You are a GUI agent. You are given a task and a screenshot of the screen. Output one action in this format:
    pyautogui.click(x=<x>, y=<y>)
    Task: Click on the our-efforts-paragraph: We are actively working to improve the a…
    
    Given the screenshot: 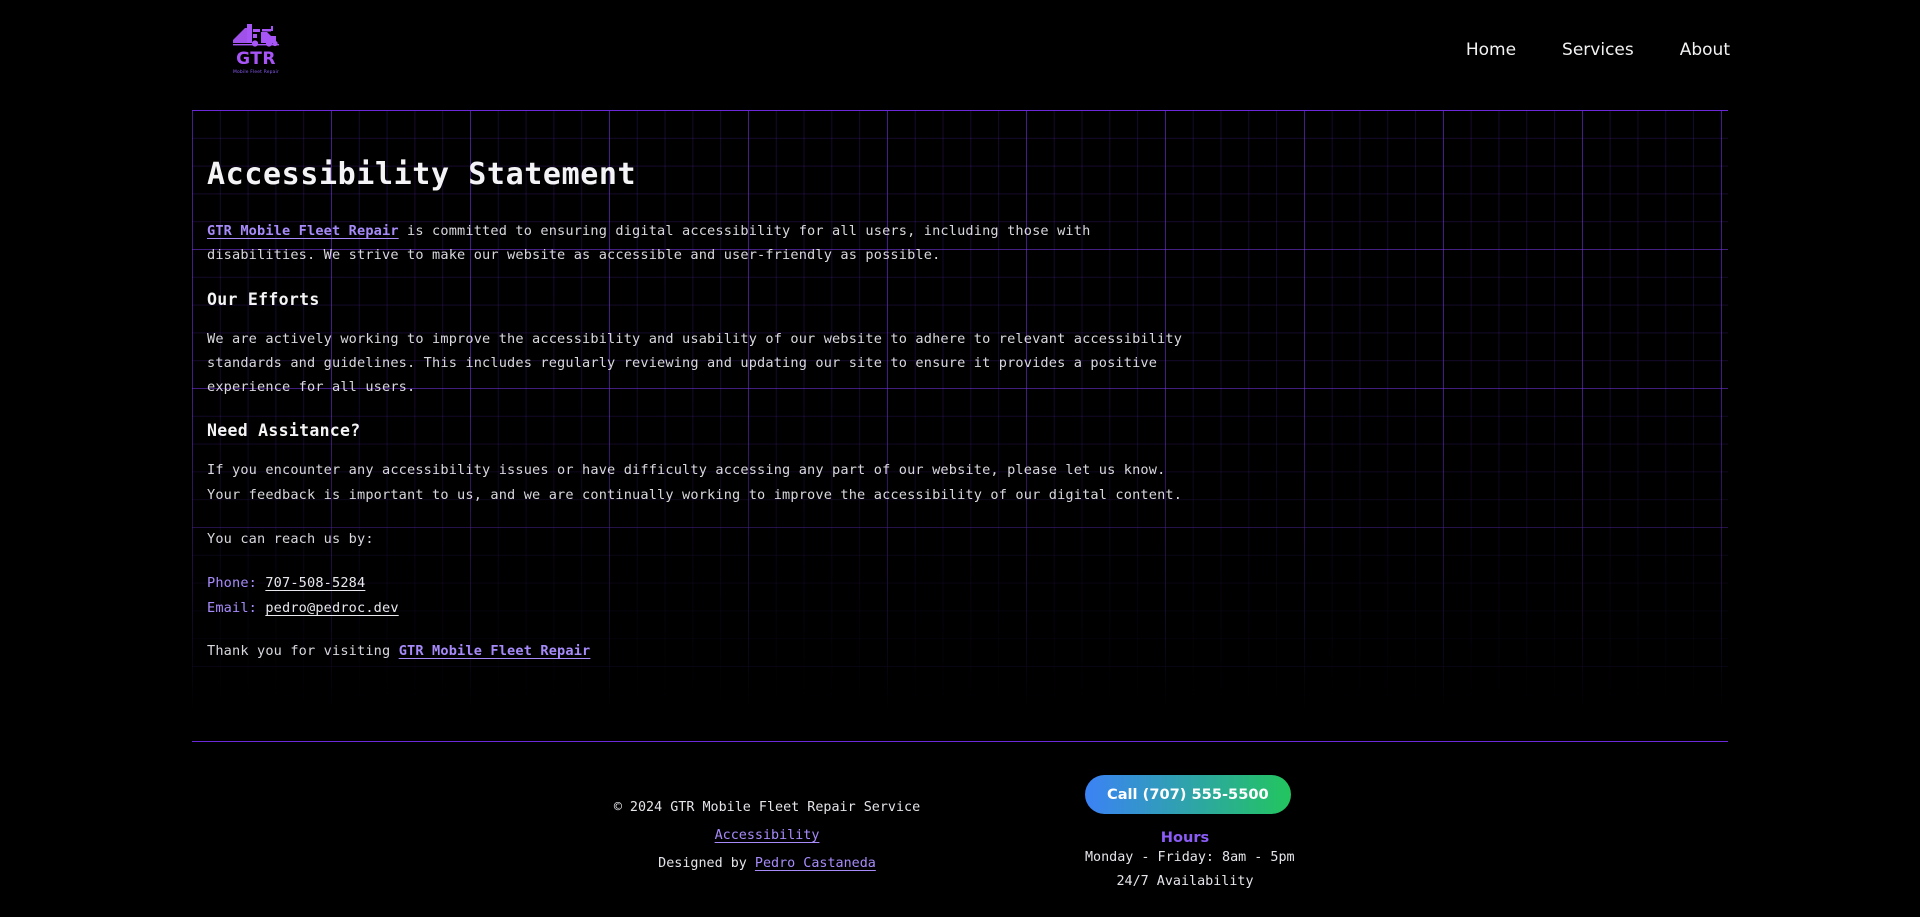 What is the action you would take?
    pyautogui.click(x=695, y=363)
    